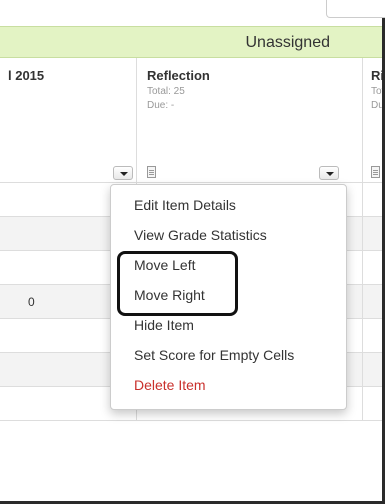 The image size is (385, 504). What do you see at coordinates (170, 385) in the screenshot?
I see `menu-item-delete-item: Delete Item` at bounding box center [170, 385].